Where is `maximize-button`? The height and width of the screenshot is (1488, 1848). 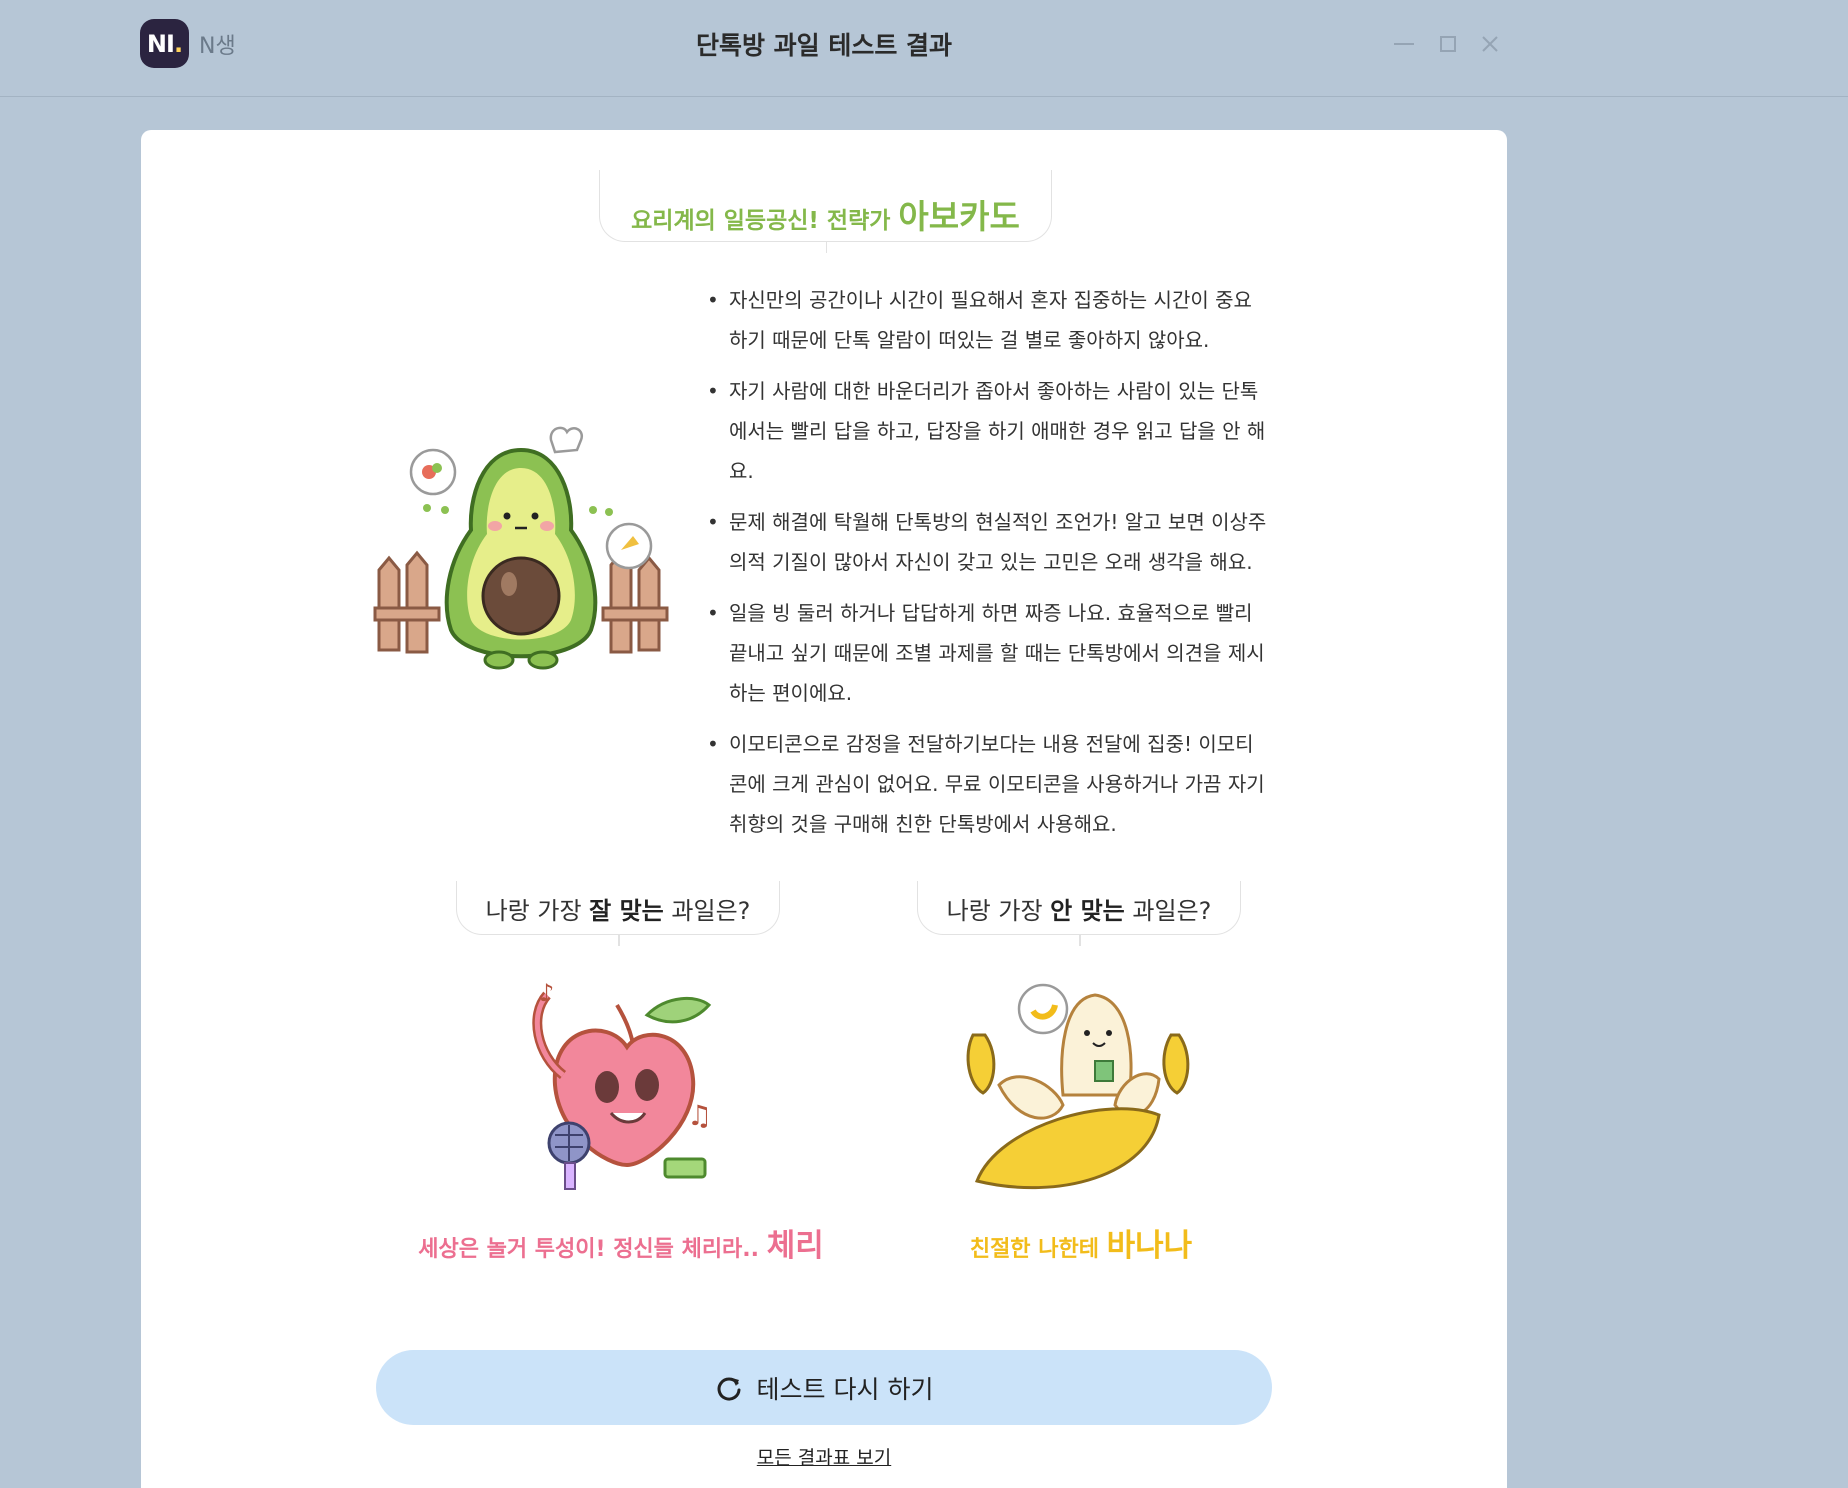 maximize-button is located at coordinates (1448, 44).